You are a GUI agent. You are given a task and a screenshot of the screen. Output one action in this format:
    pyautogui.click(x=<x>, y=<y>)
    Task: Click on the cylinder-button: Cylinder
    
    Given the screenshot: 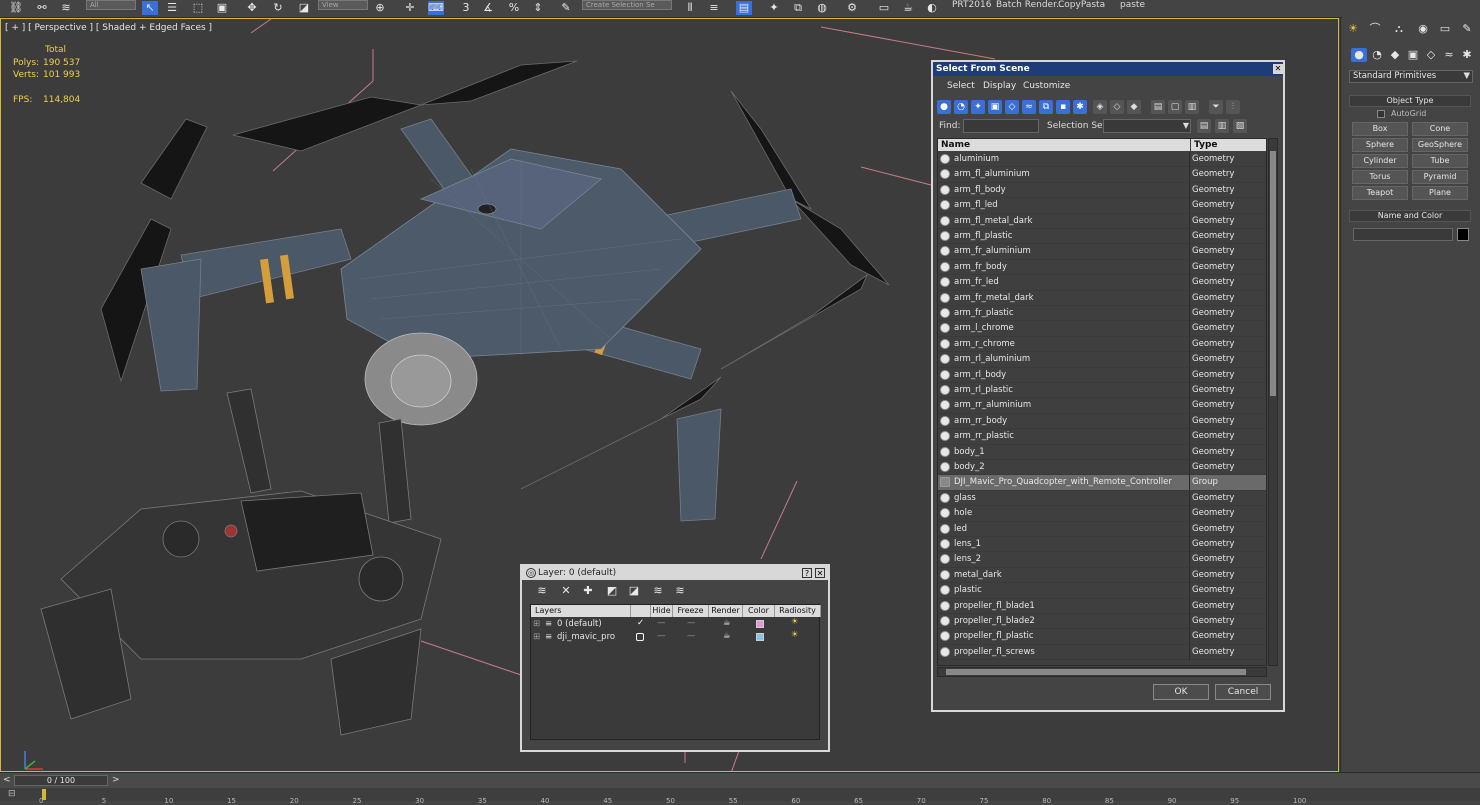 What is the action you would take?
    pyautogui.click(x=1380, y=161)
    